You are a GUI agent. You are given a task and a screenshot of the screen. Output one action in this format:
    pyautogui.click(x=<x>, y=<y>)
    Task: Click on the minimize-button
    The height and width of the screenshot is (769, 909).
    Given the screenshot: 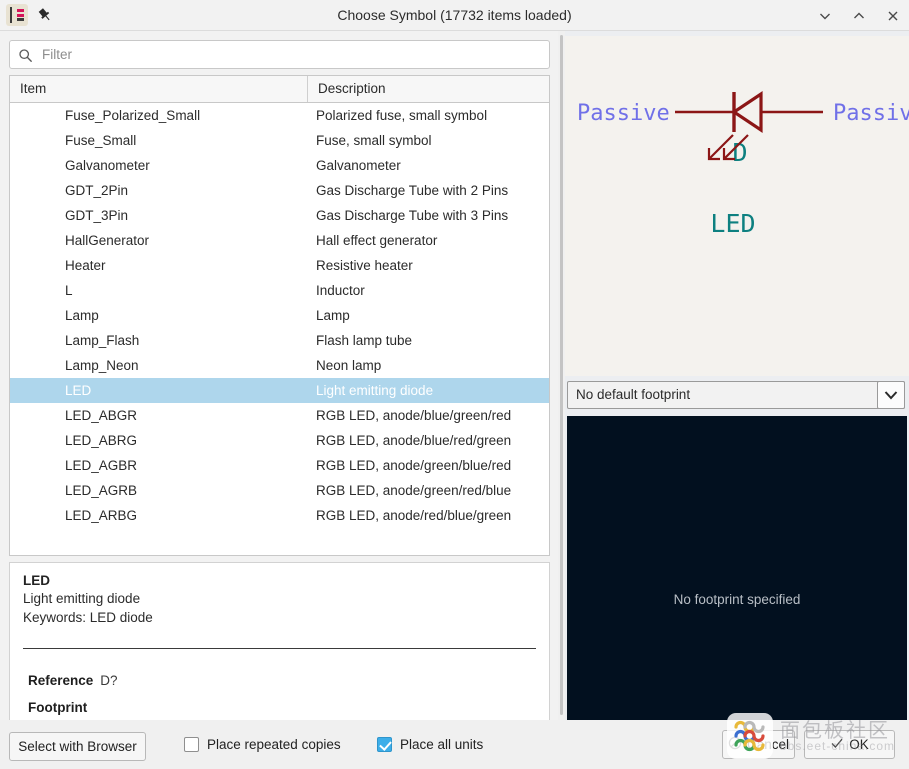 What is the action you would take?
    pyautogui.click(x=825, y=16)
    